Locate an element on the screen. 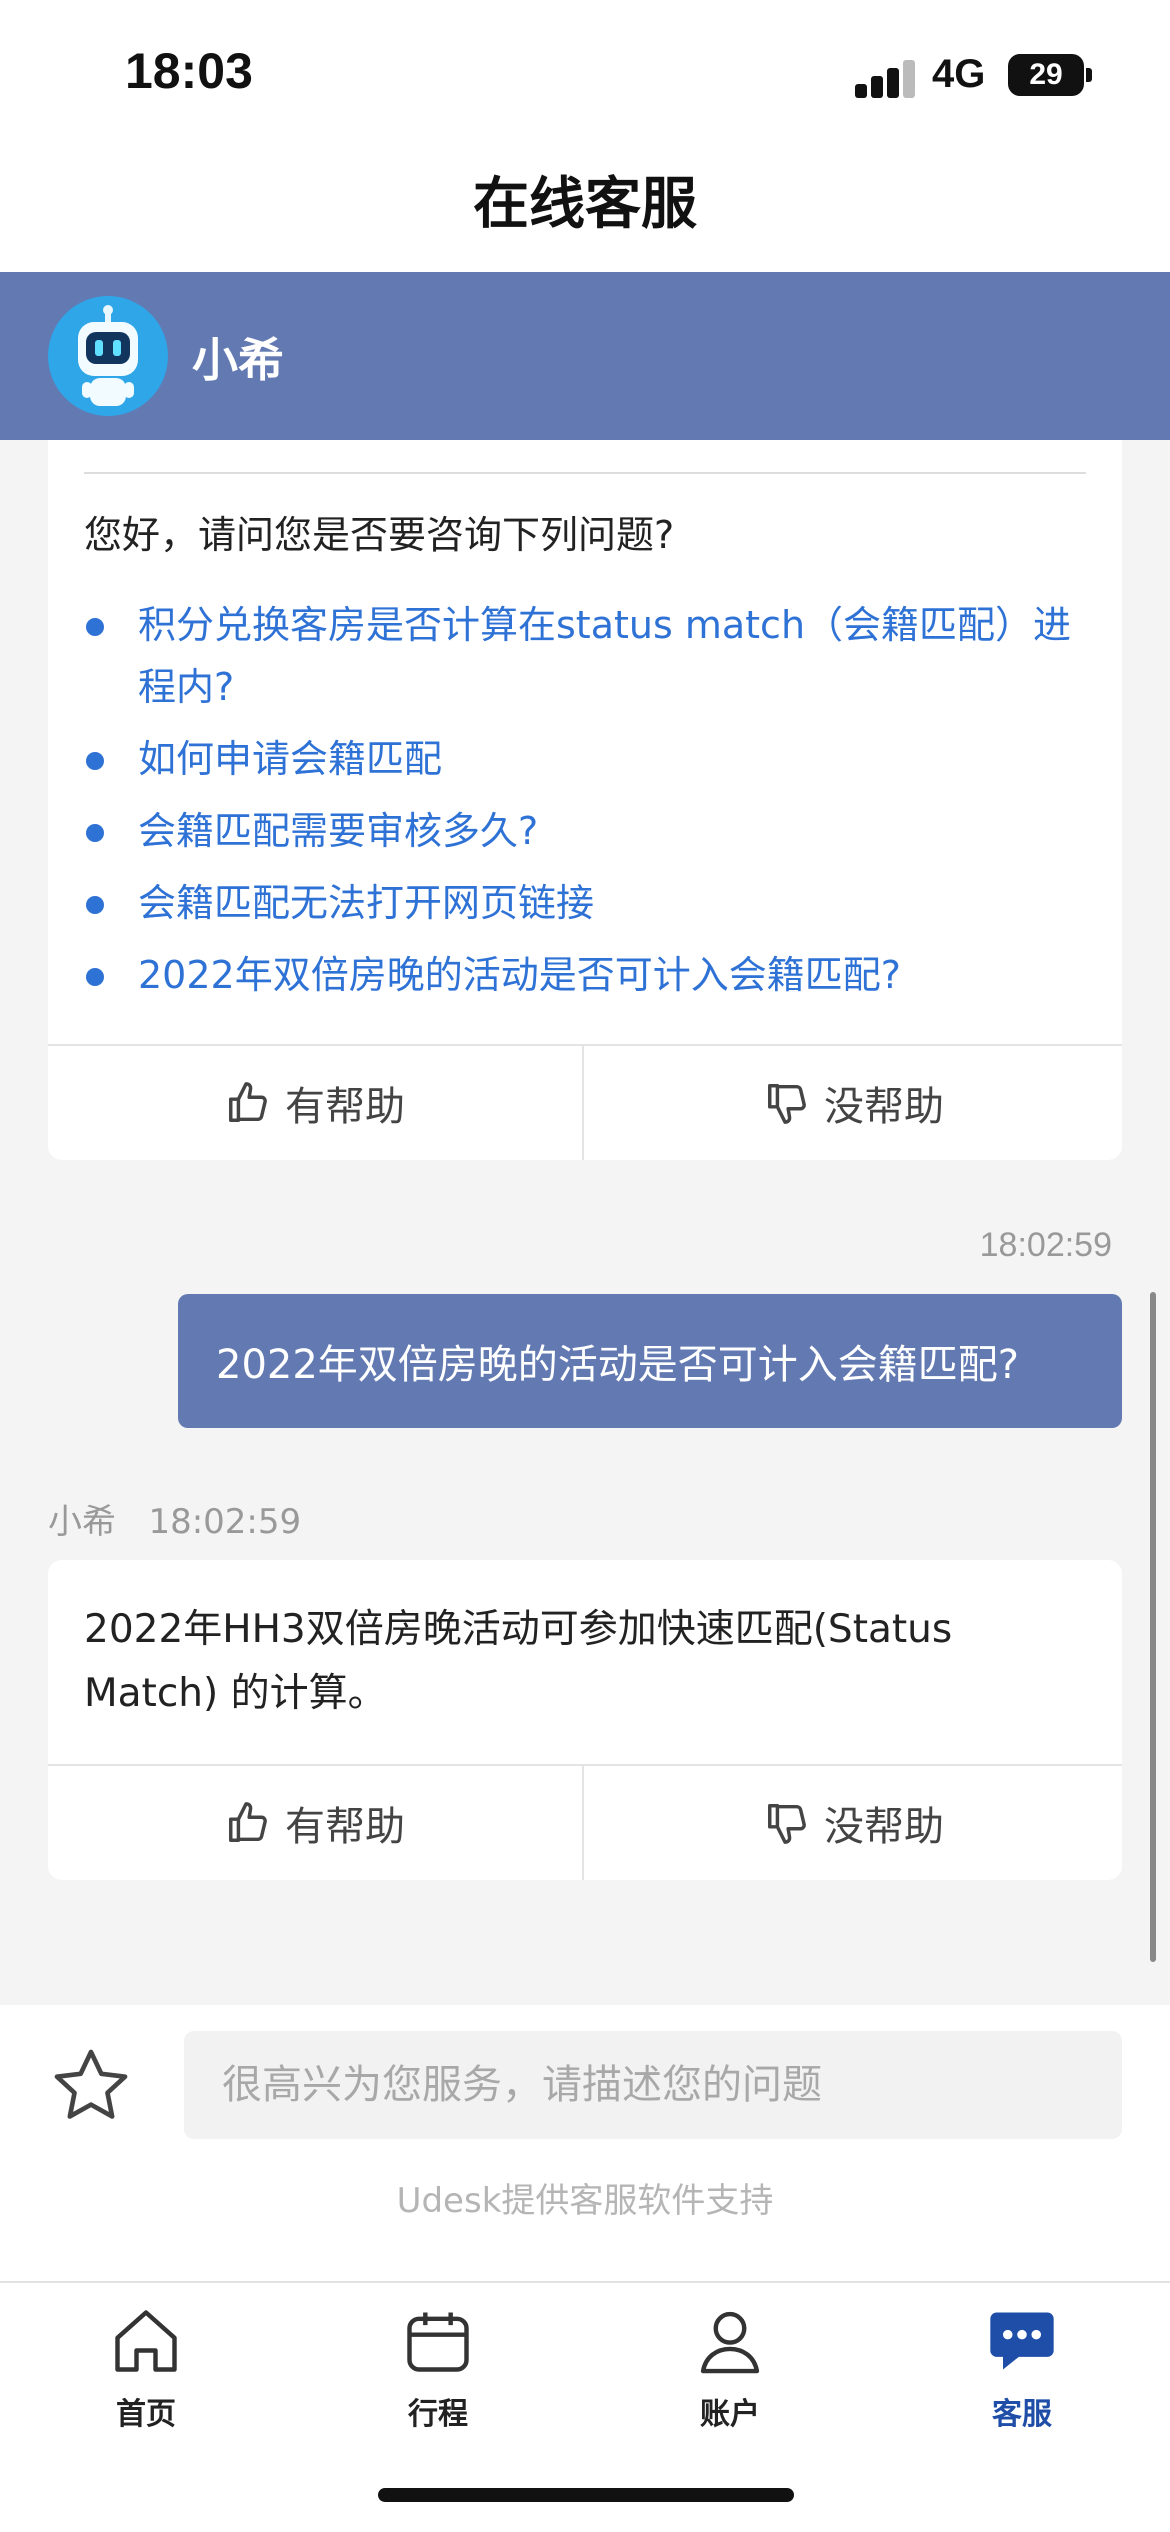 The image size is (1170, 2532). powered-by-text: Udesk提供客服软件支持 is located at coordinates (585, 2201).